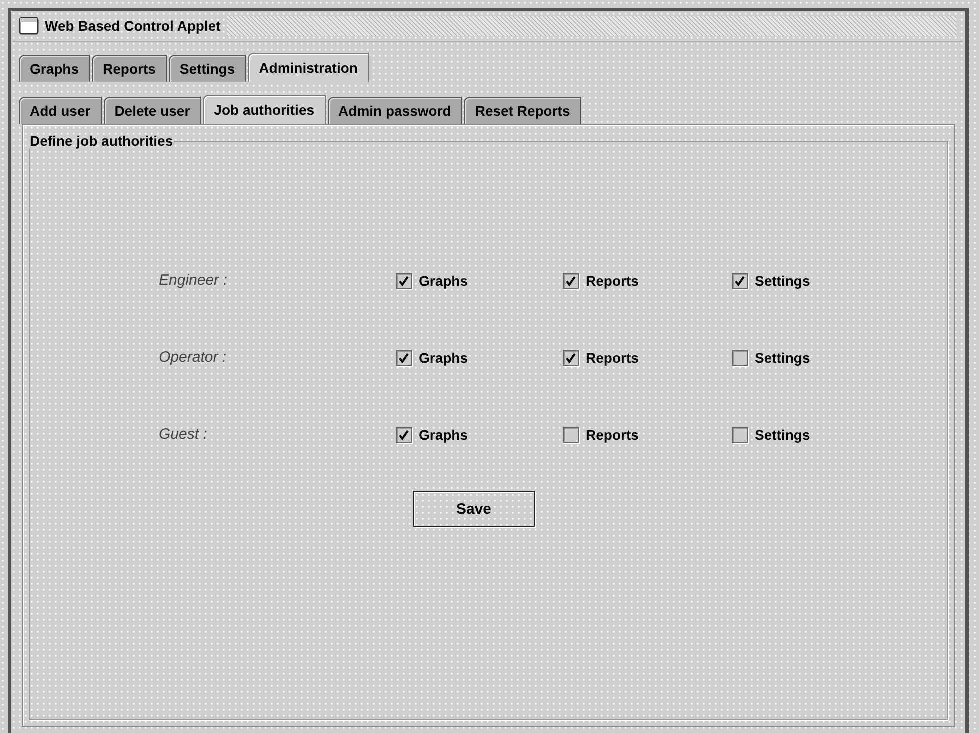  What do you see at coordinates (133, 26) in the screenshot?
I see `window-title: Web Based Control Applet` at bounding box center [133, 26].